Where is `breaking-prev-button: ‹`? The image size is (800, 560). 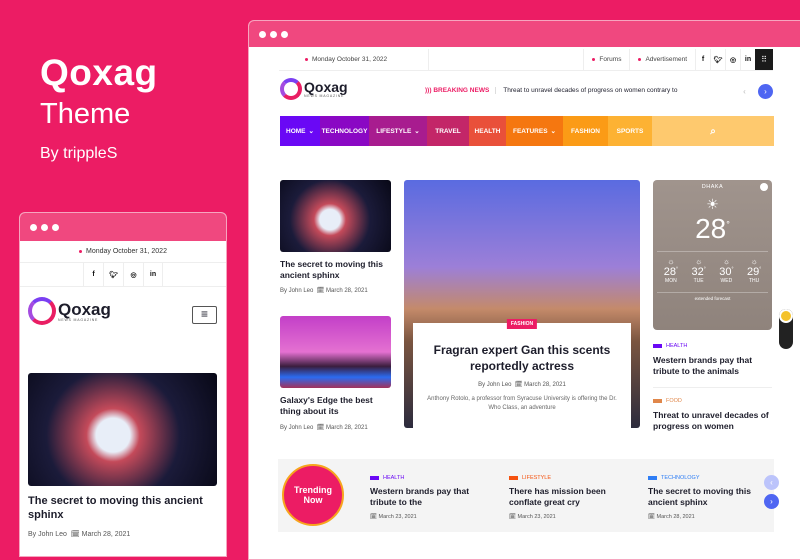 breaking-prev-button: ‹ is located at coordinates (744, 91).